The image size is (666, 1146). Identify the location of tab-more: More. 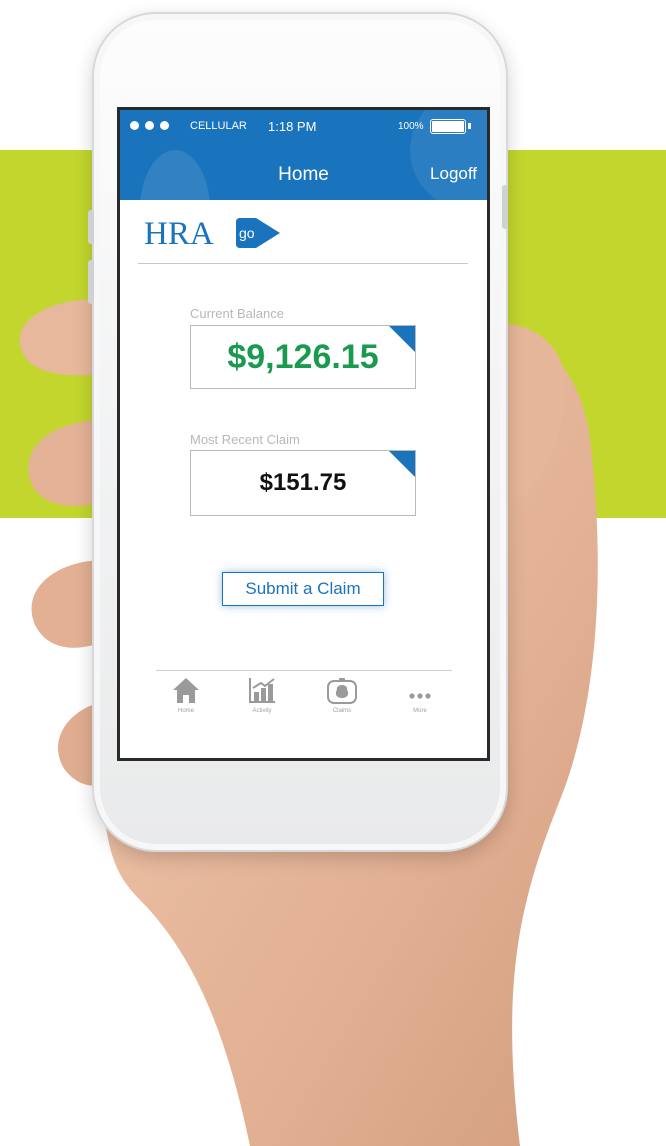
(420, 695).